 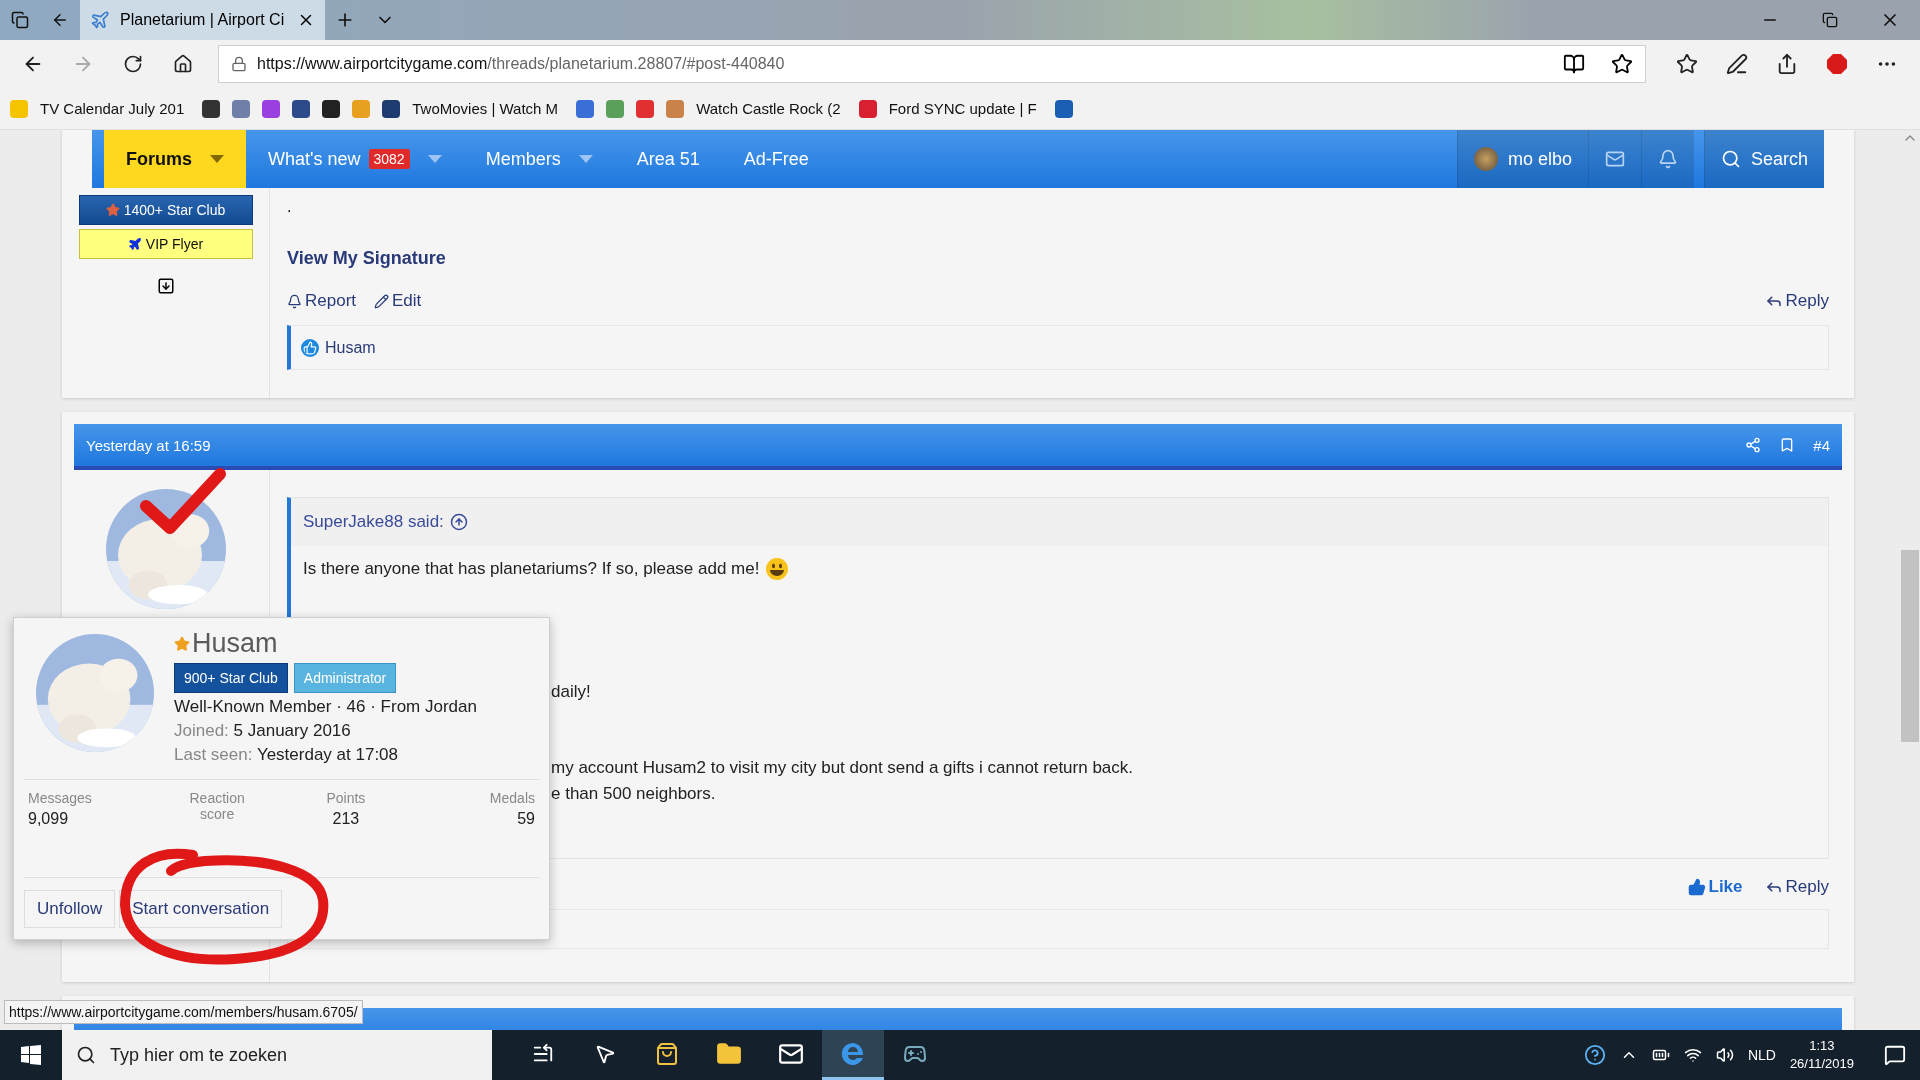 What do you see at coordinates (345, 678) in the screenshot?
I see `user-title-badge: Administrator` at bounding box center [345, 678].